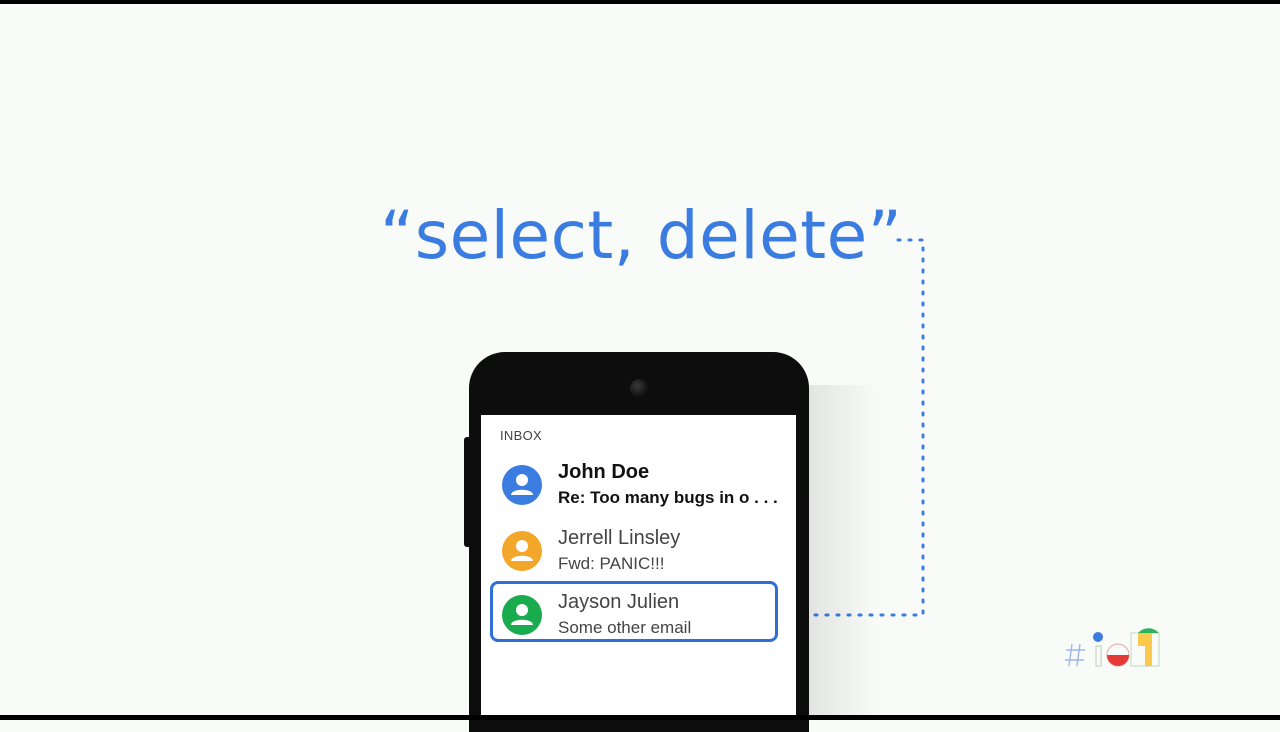 The width and height of the screenshot is (1280, 732). I want to click on inbox-label: INBOX, so click(521, 435).